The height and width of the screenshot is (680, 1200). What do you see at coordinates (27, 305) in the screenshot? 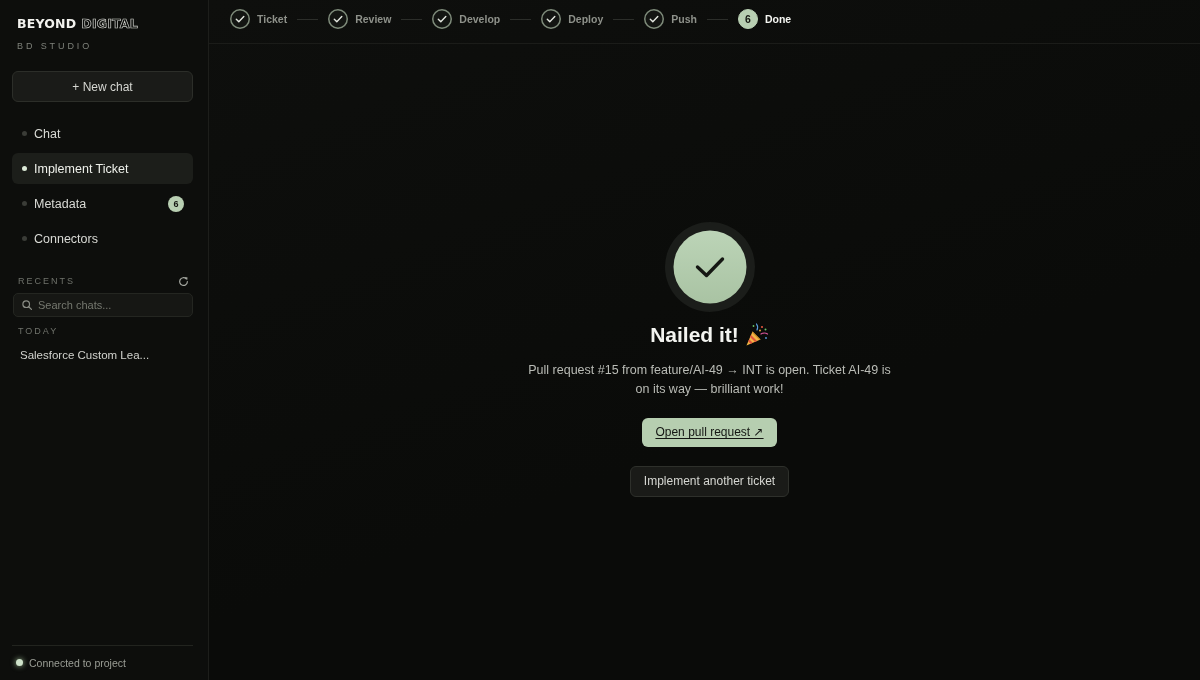
I see `search-icon` at bounding box center [27, 305].